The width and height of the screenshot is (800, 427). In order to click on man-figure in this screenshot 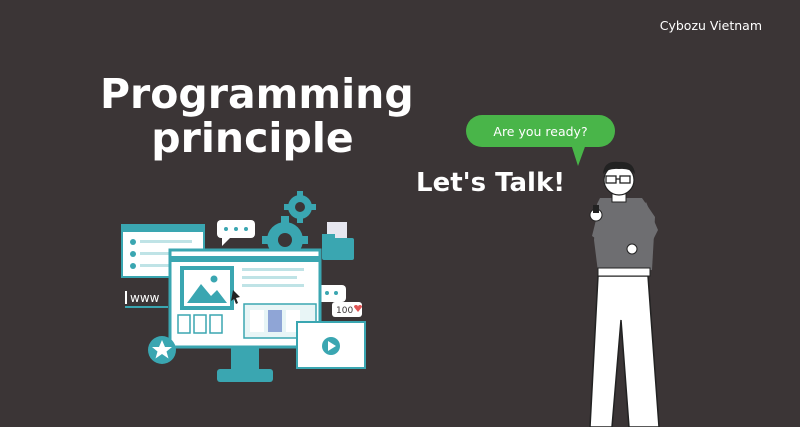, I will do `click(624, 294)`.